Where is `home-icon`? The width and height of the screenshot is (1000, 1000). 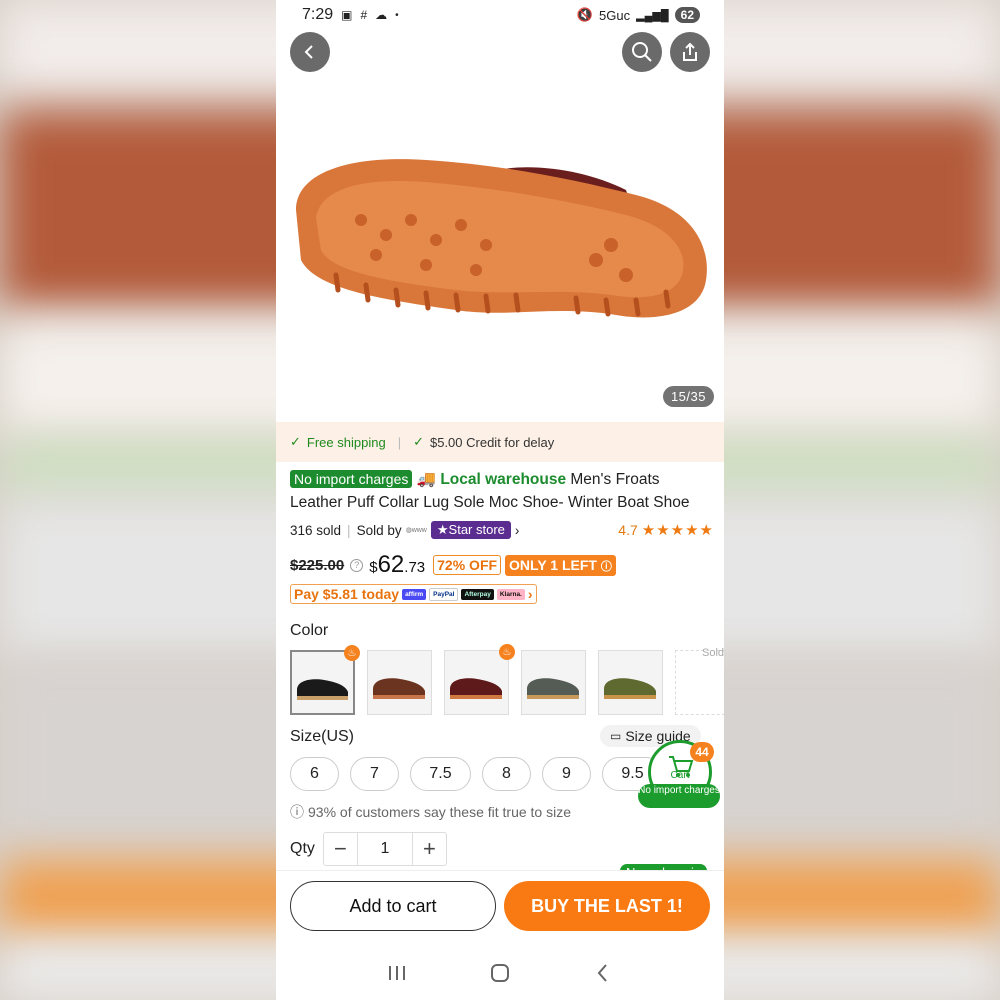
home-icon is located at coordinates (500, 973).